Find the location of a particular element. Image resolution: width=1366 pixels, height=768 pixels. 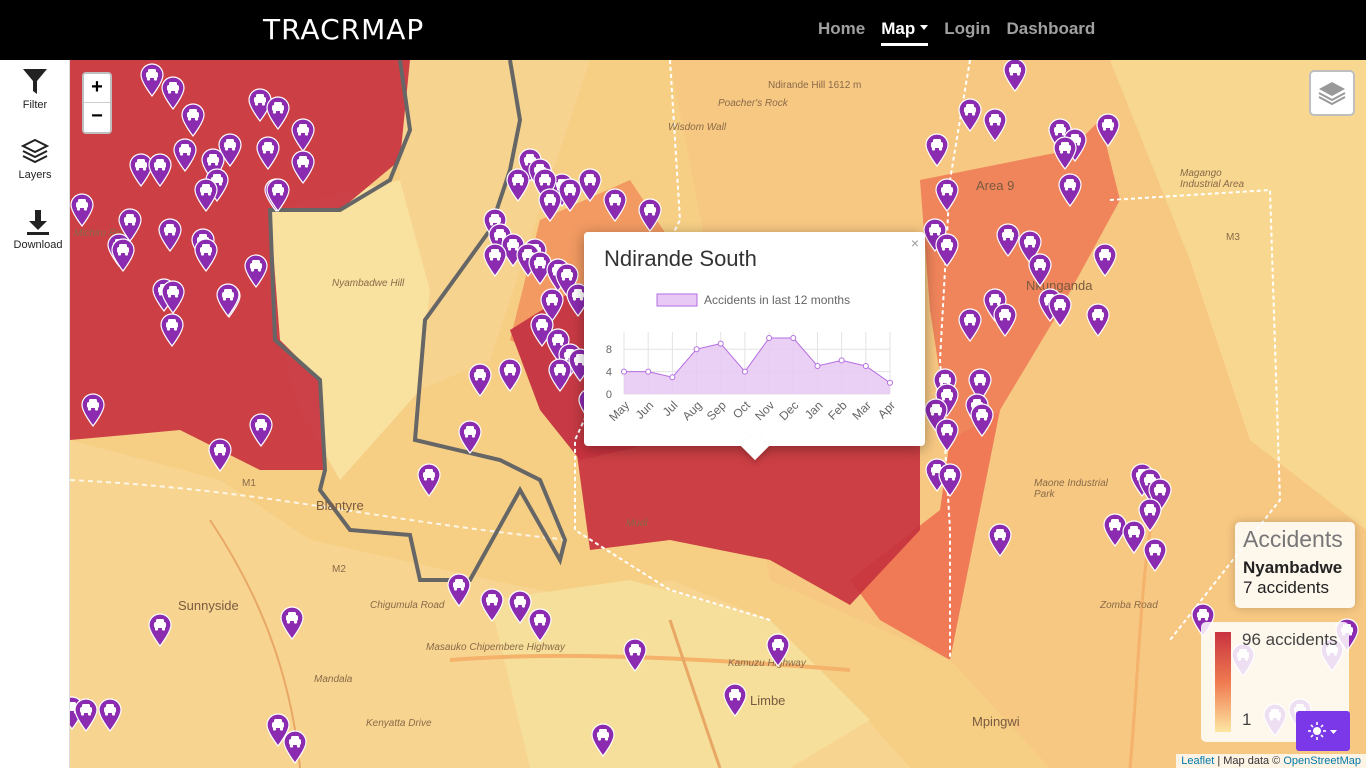

filter-button: Filter is located at coordinates (35, 89).